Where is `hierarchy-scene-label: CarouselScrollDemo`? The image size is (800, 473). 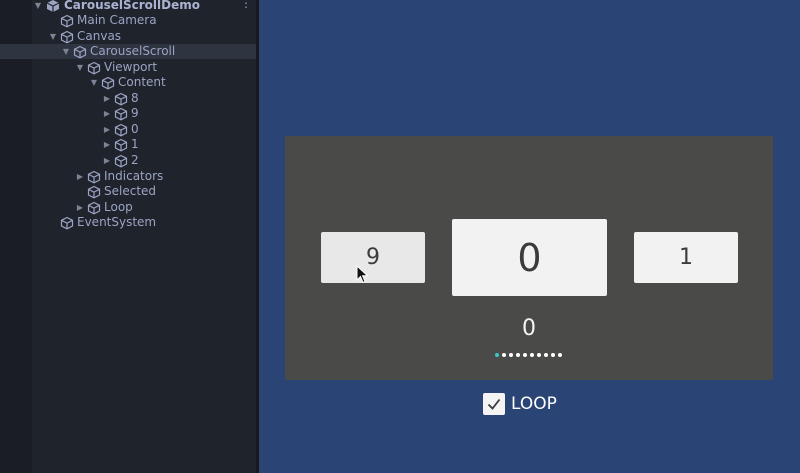 hierarchy-scene-label: CarouselScrollDemo is located at coordinates (132, 6).